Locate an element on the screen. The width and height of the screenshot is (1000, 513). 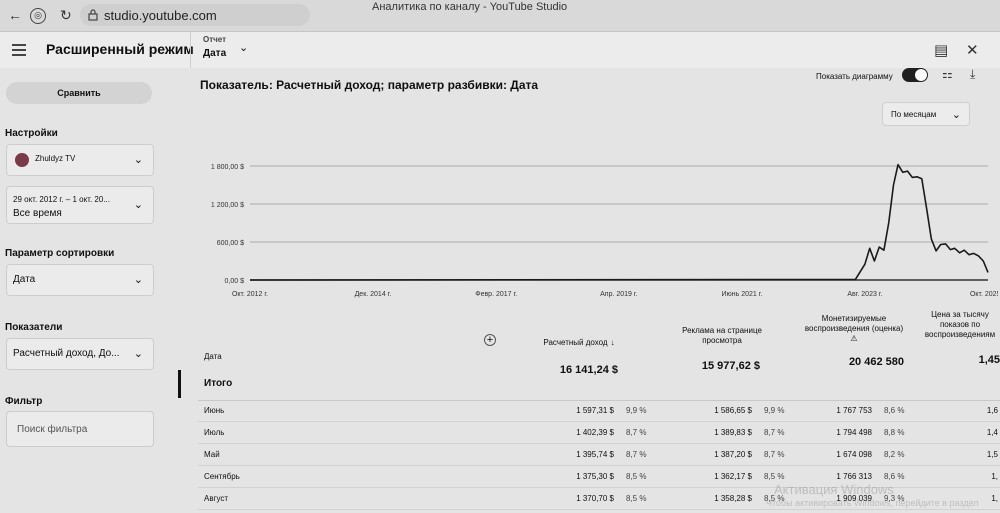
avatar is located at coordinates (22, 160).